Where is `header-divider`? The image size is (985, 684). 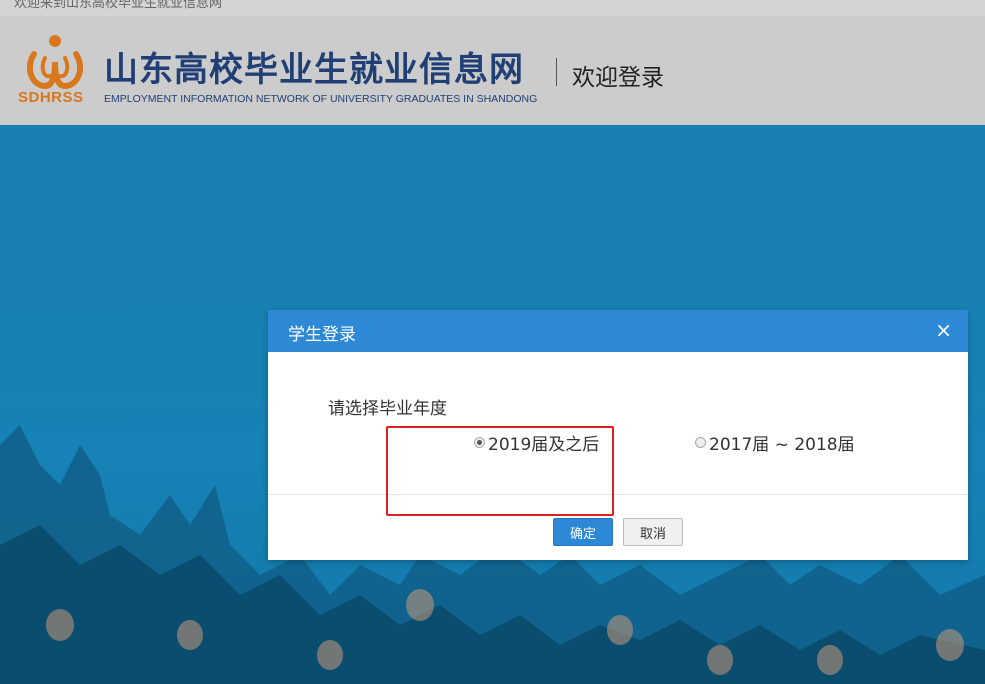 header-divider is located at coordinates (556, 72).